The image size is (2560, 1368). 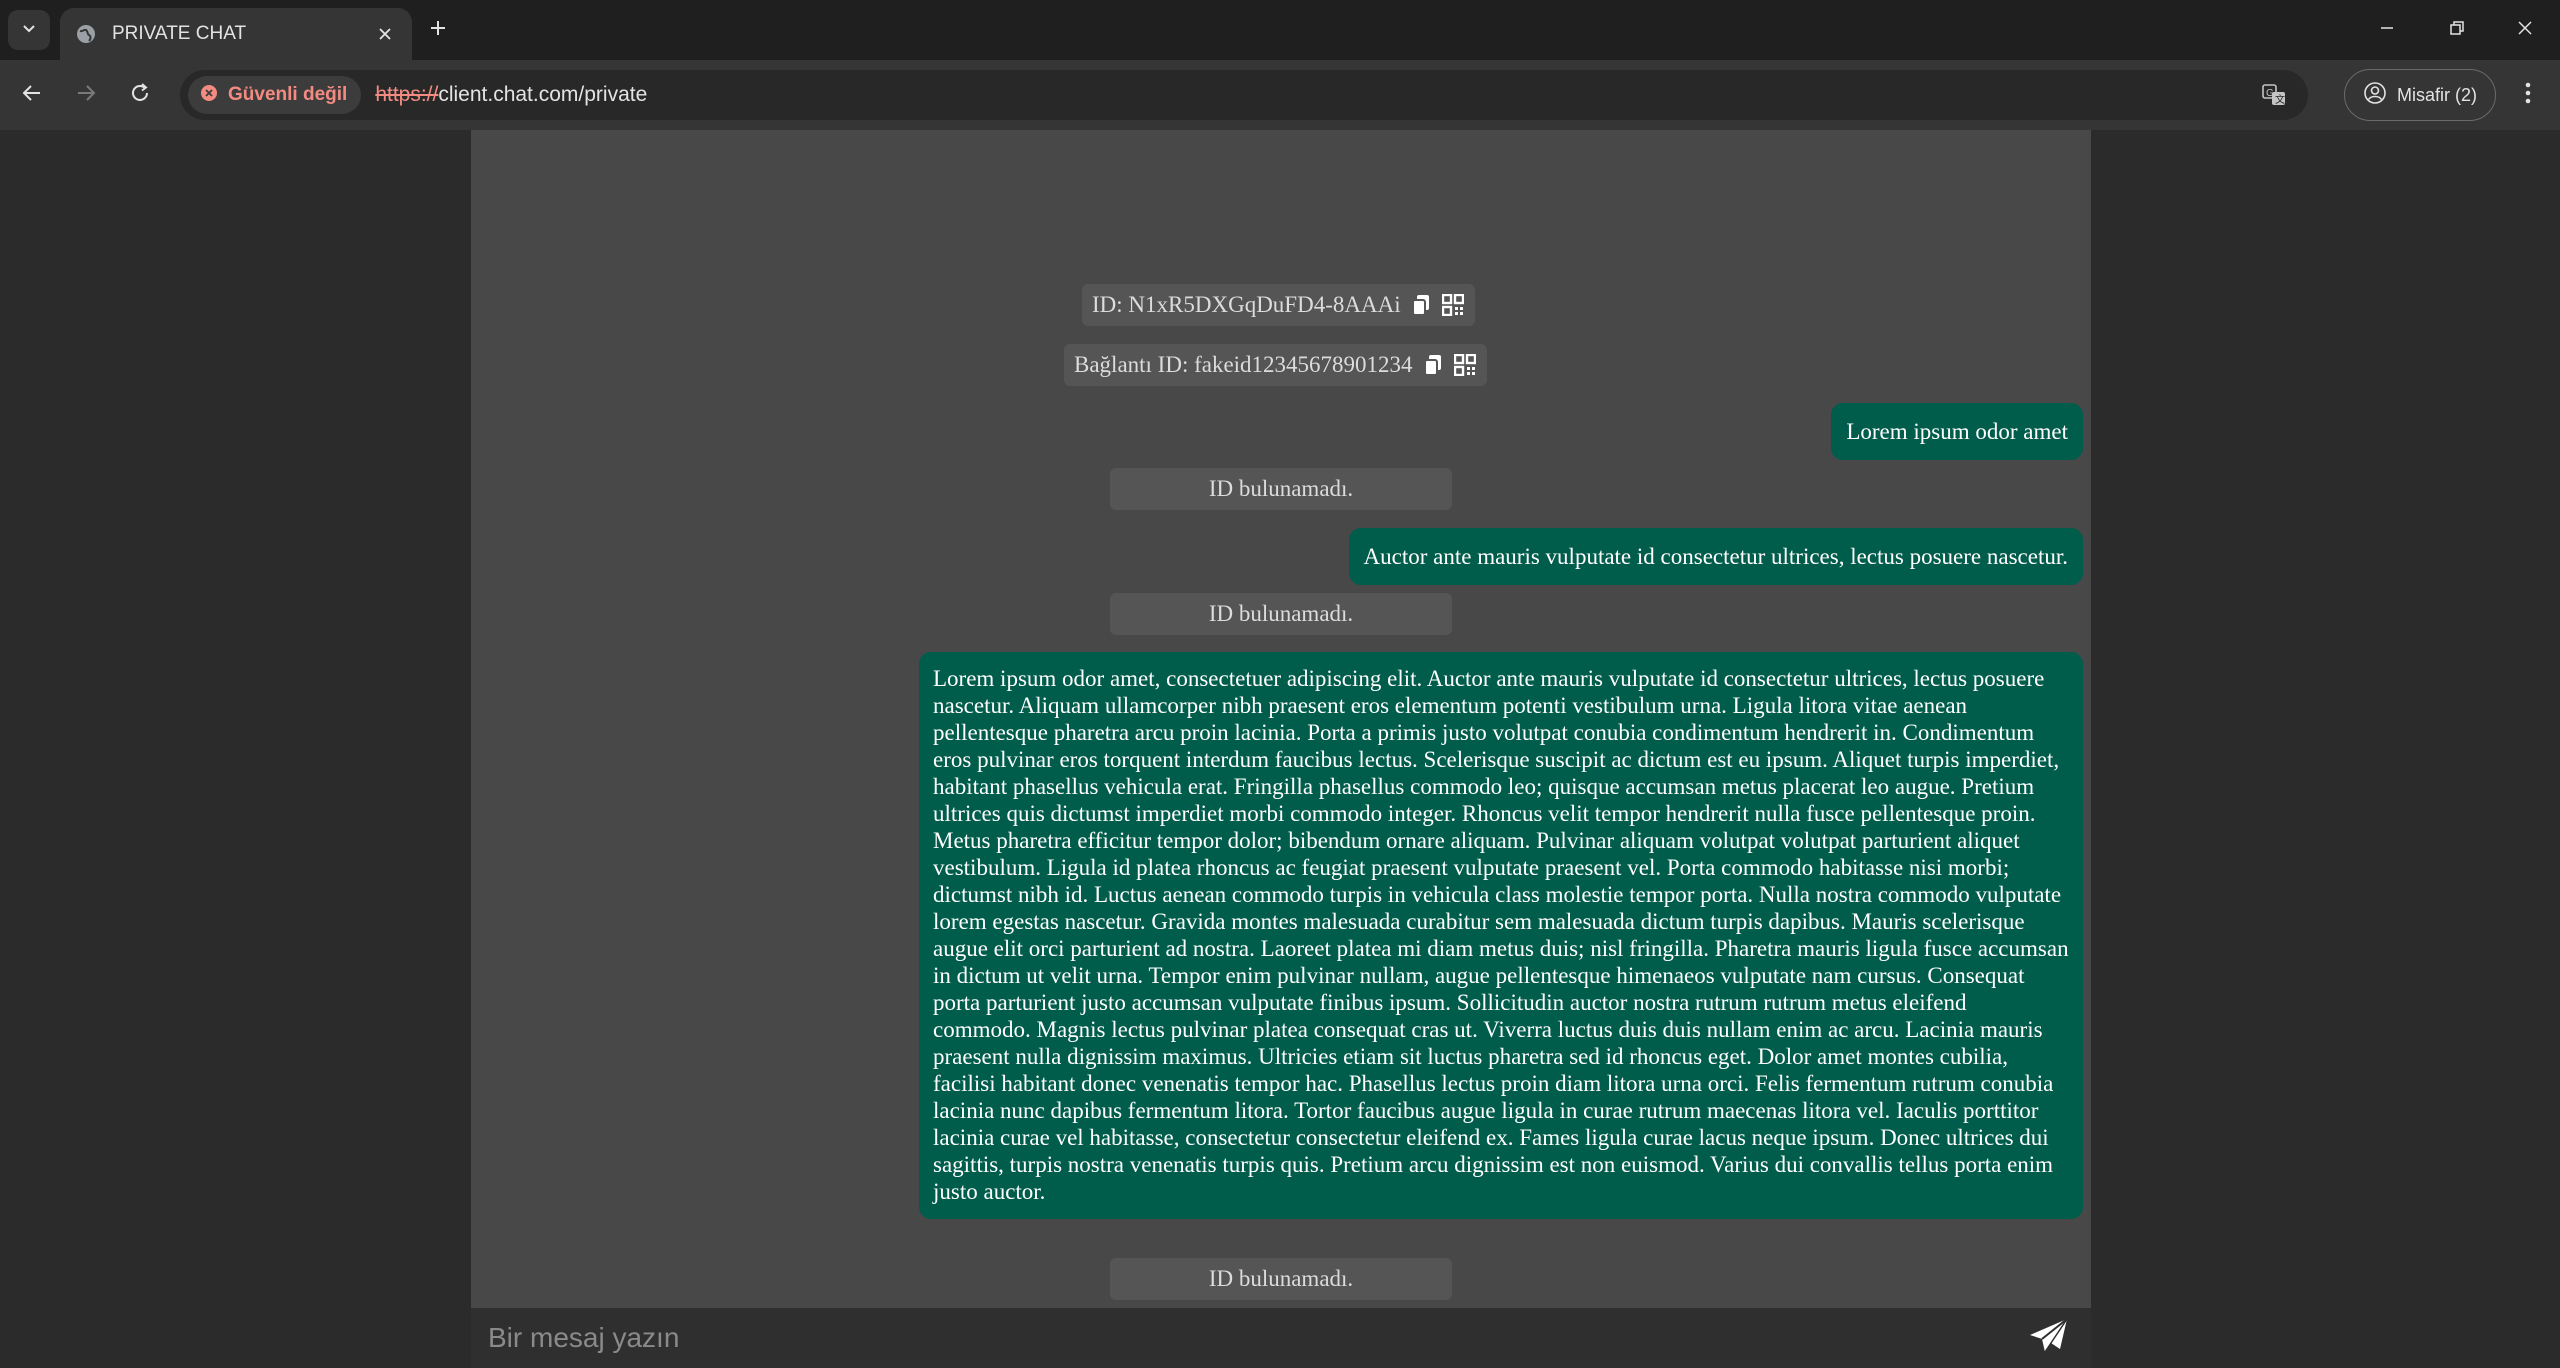 I want to click on connection-id-label: Bağlantı ID: fakeid12345678901234, so click(x=1243, y=364).